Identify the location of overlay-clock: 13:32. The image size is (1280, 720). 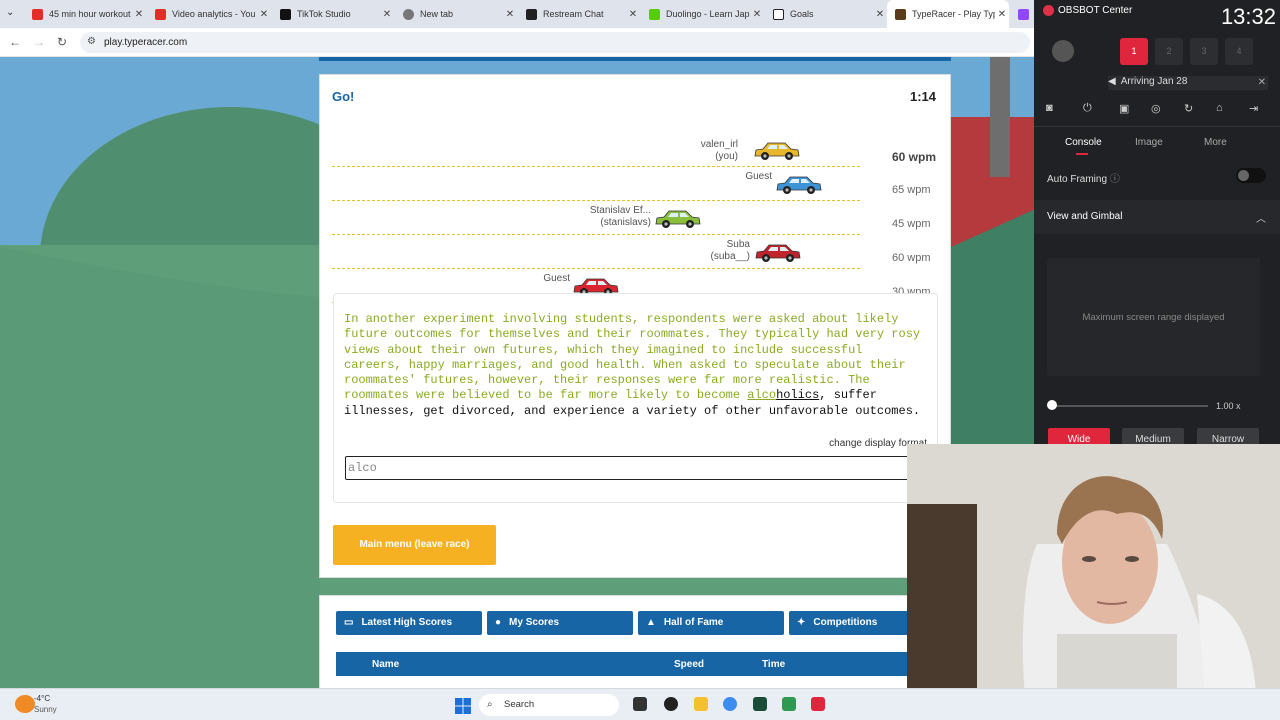
(1248, 16).